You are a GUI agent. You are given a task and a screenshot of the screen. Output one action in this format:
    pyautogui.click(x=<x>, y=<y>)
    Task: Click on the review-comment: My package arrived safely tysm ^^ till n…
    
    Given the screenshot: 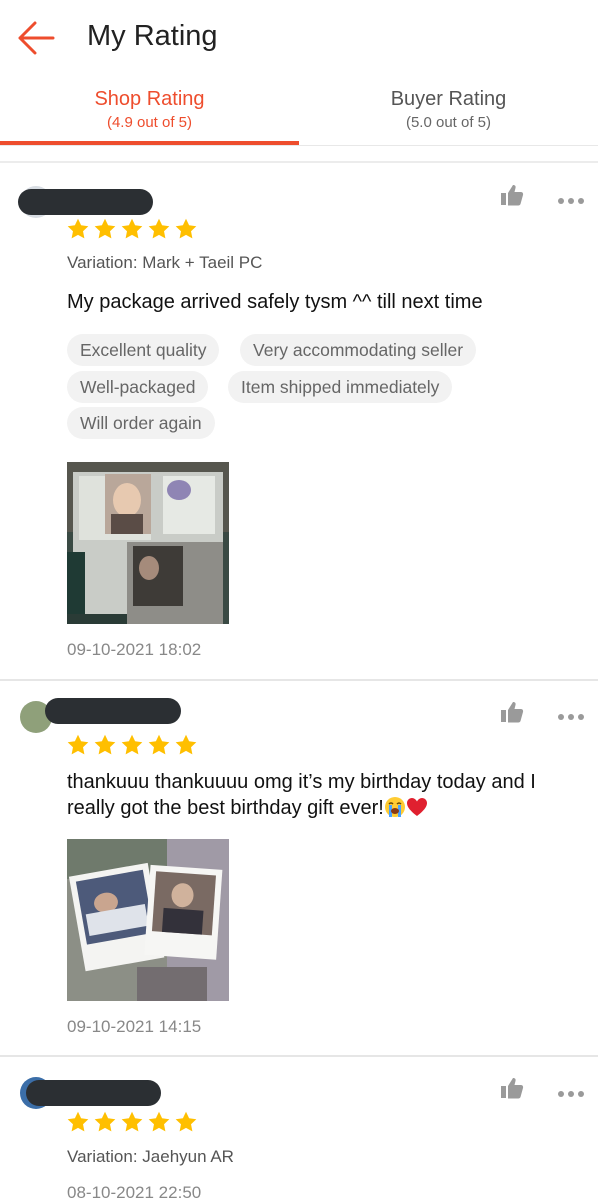 What is the action you would take?
    pyautogui.click(x=275, y=302)
    